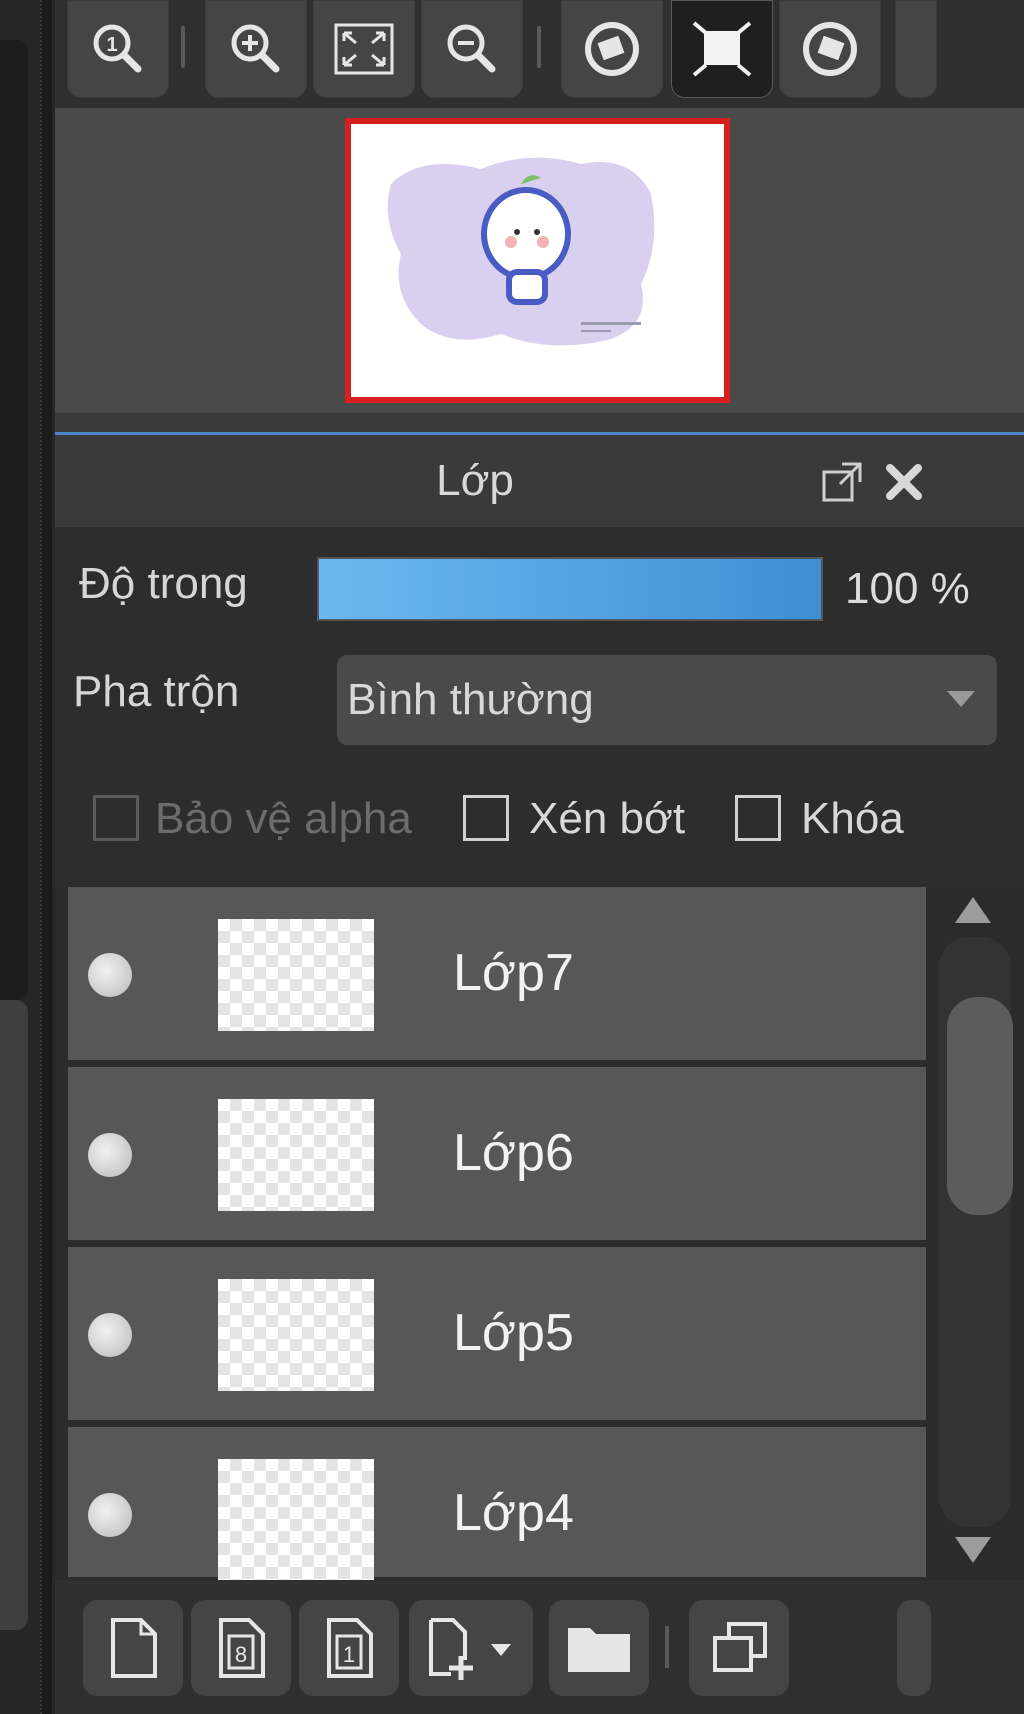  I want to click on fullscreen-icon, so click(722, 49).